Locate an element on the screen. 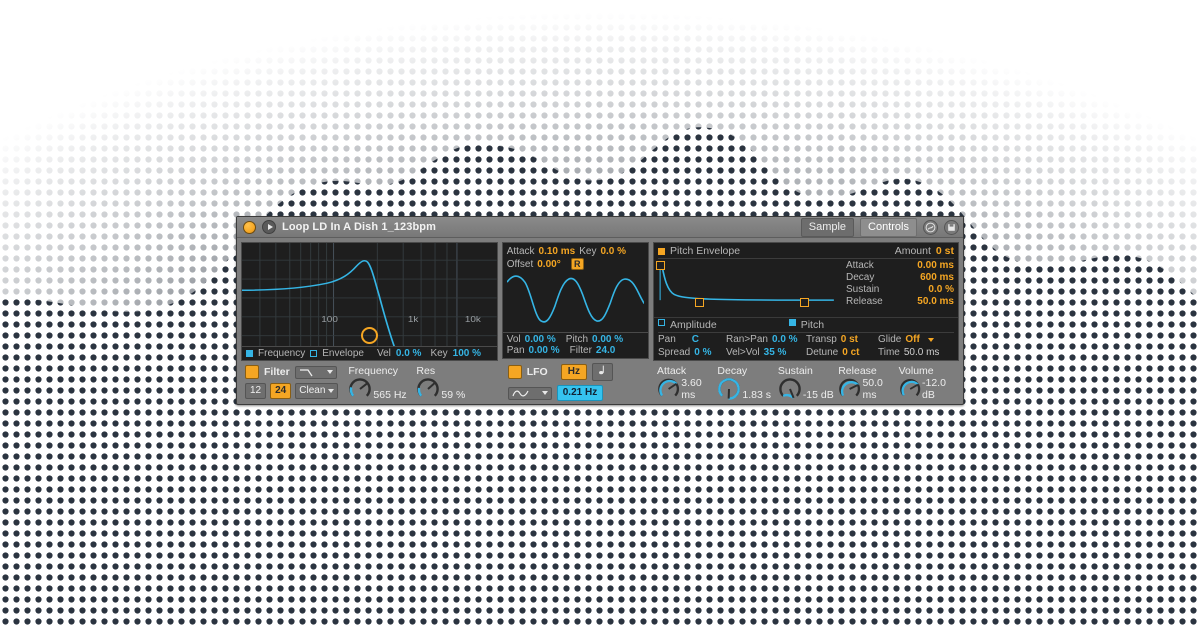 Image resolution: width=1200 pixels, height=627 pixels. spread-label: Spread is located at coordinates (674, 352).